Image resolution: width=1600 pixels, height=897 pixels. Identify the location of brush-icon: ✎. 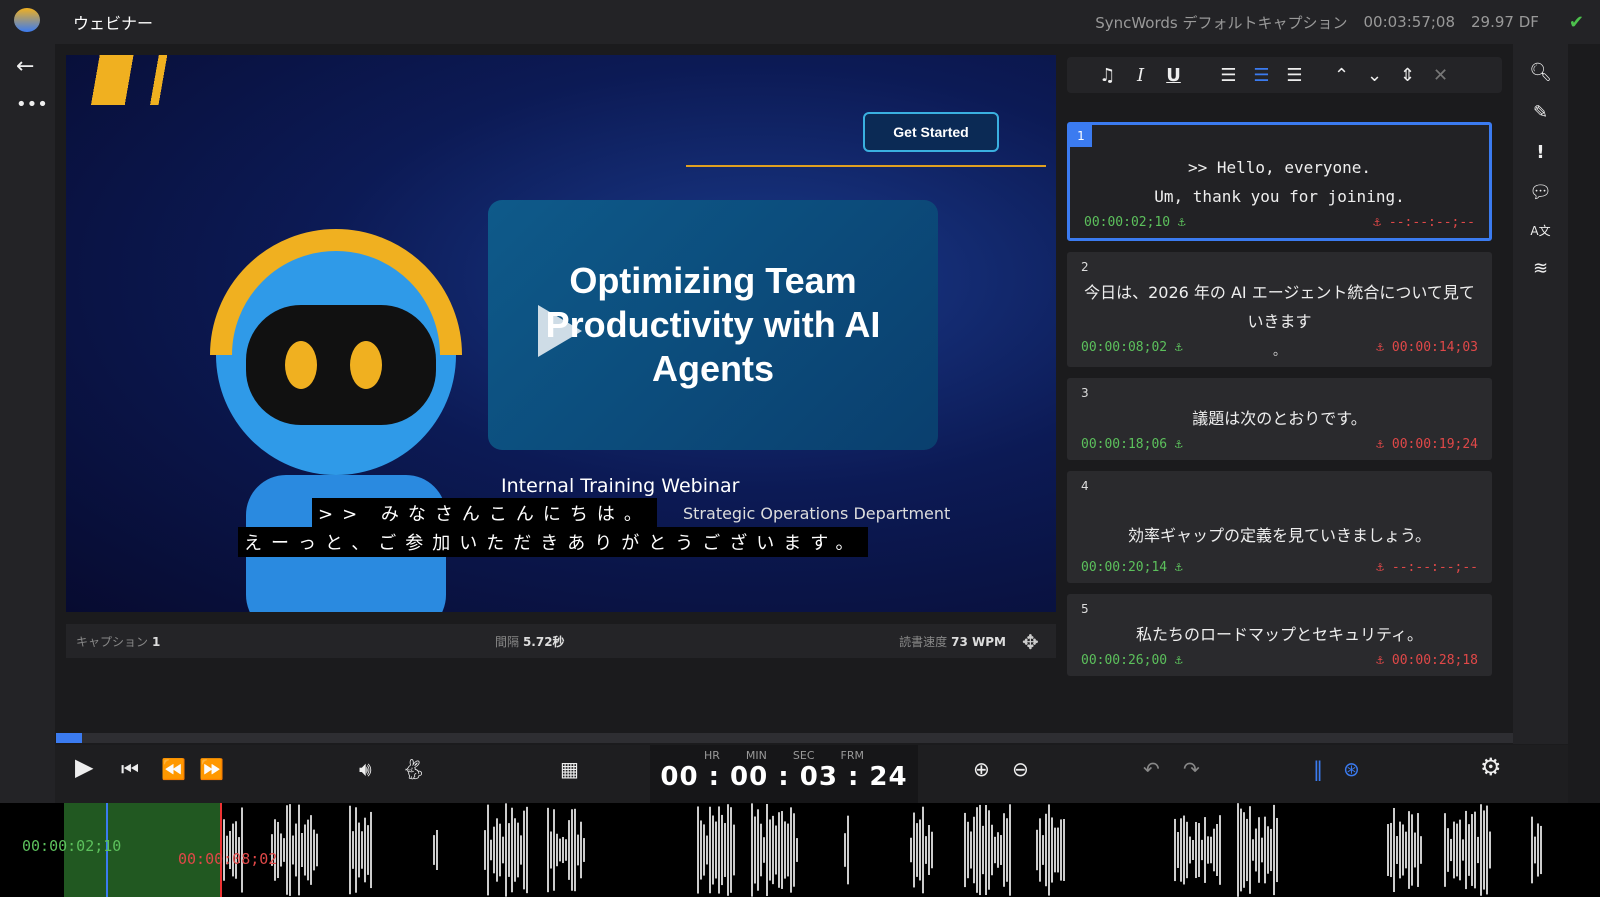
(1540, 112).